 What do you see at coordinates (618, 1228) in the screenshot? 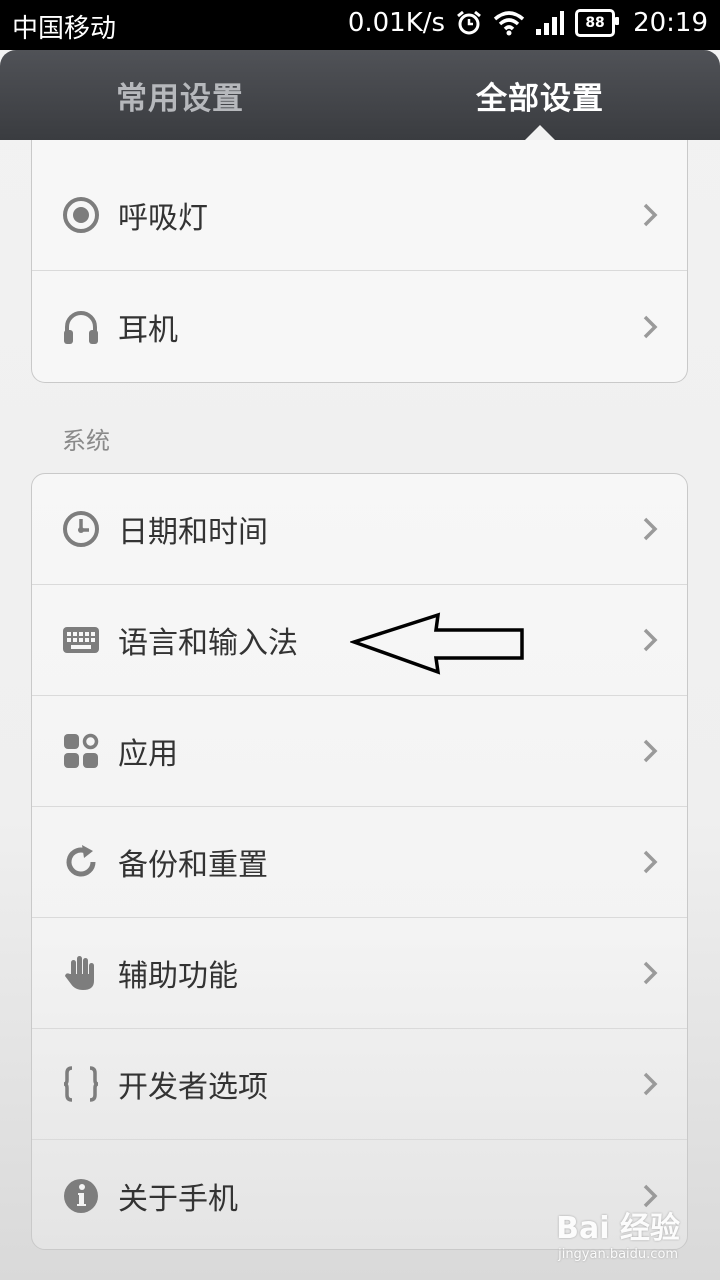
I see `watermark-logo: Bai 经验` at bounding box center [618, 1228].